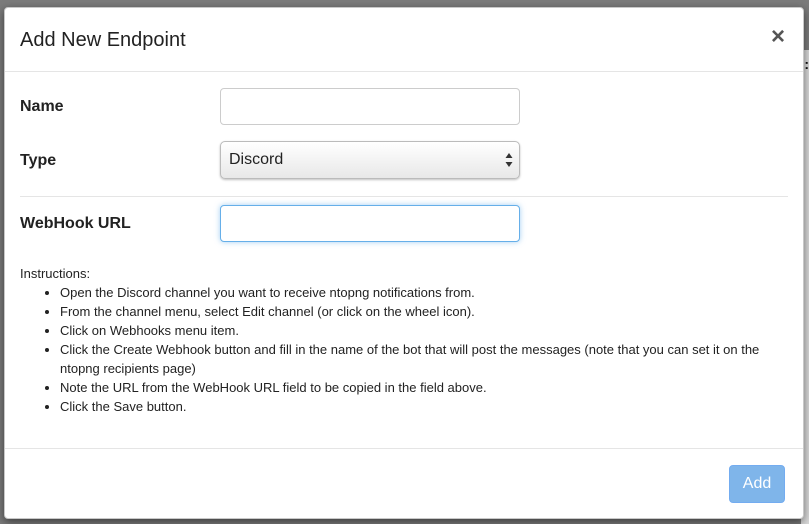 Image resolution: width=809 pixels, height=524 pixels. What do you see at coordinates (256, 159) in the screenshot?
I see `type-select-value: Discord` at bounding box center [256, 159].